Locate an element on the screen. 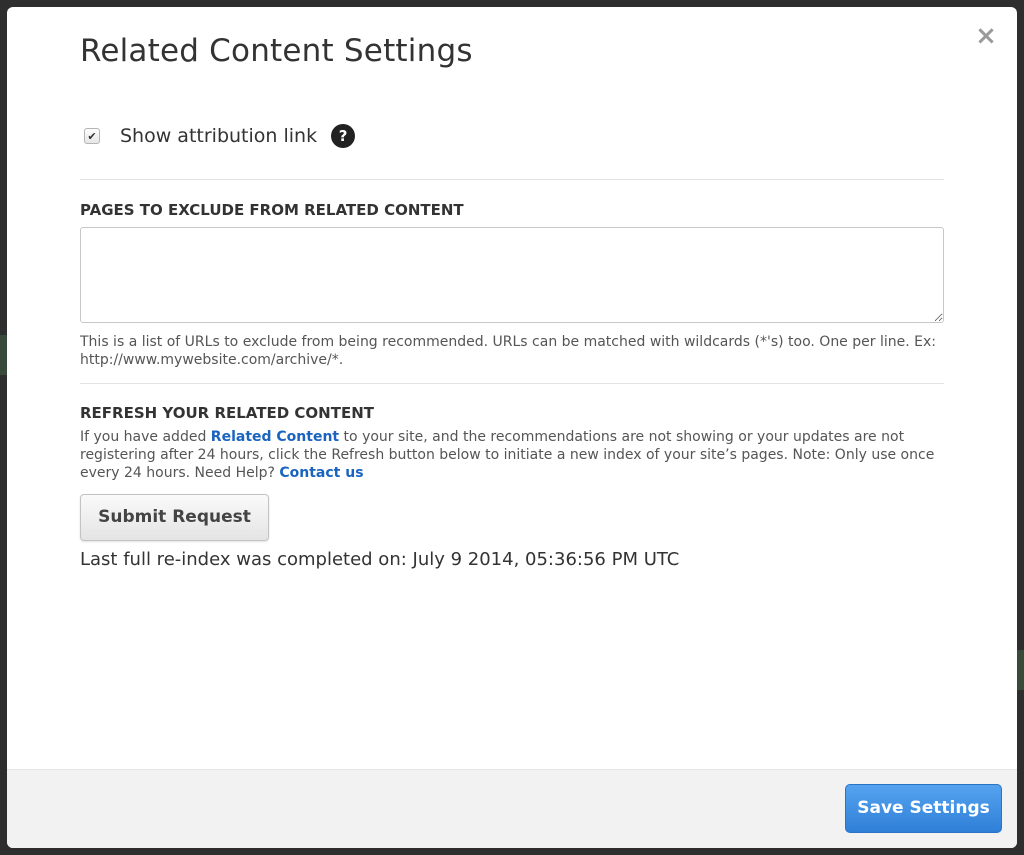 Image resolution: width=1024 pixels, height=855 pixels. related-content-link: Related Content is located at coordinates (275, 437).